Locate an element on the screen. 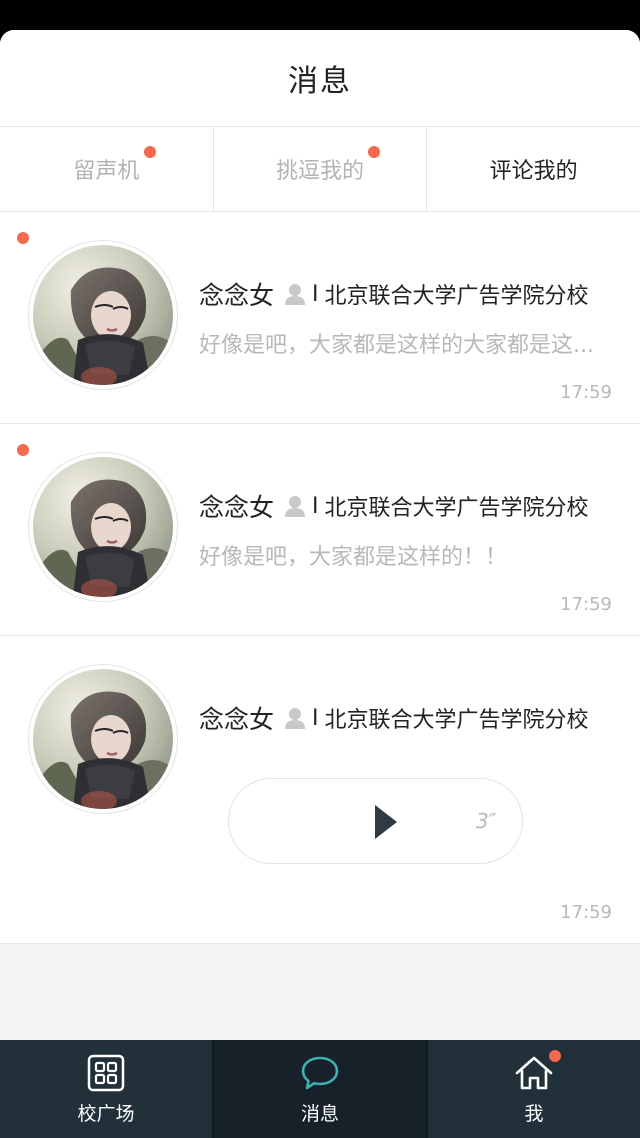 Image resolution: width=640 pixels, height=1138 pixels. tab-teased-me: 挑逗我的 is located at coordinates (321, 169).